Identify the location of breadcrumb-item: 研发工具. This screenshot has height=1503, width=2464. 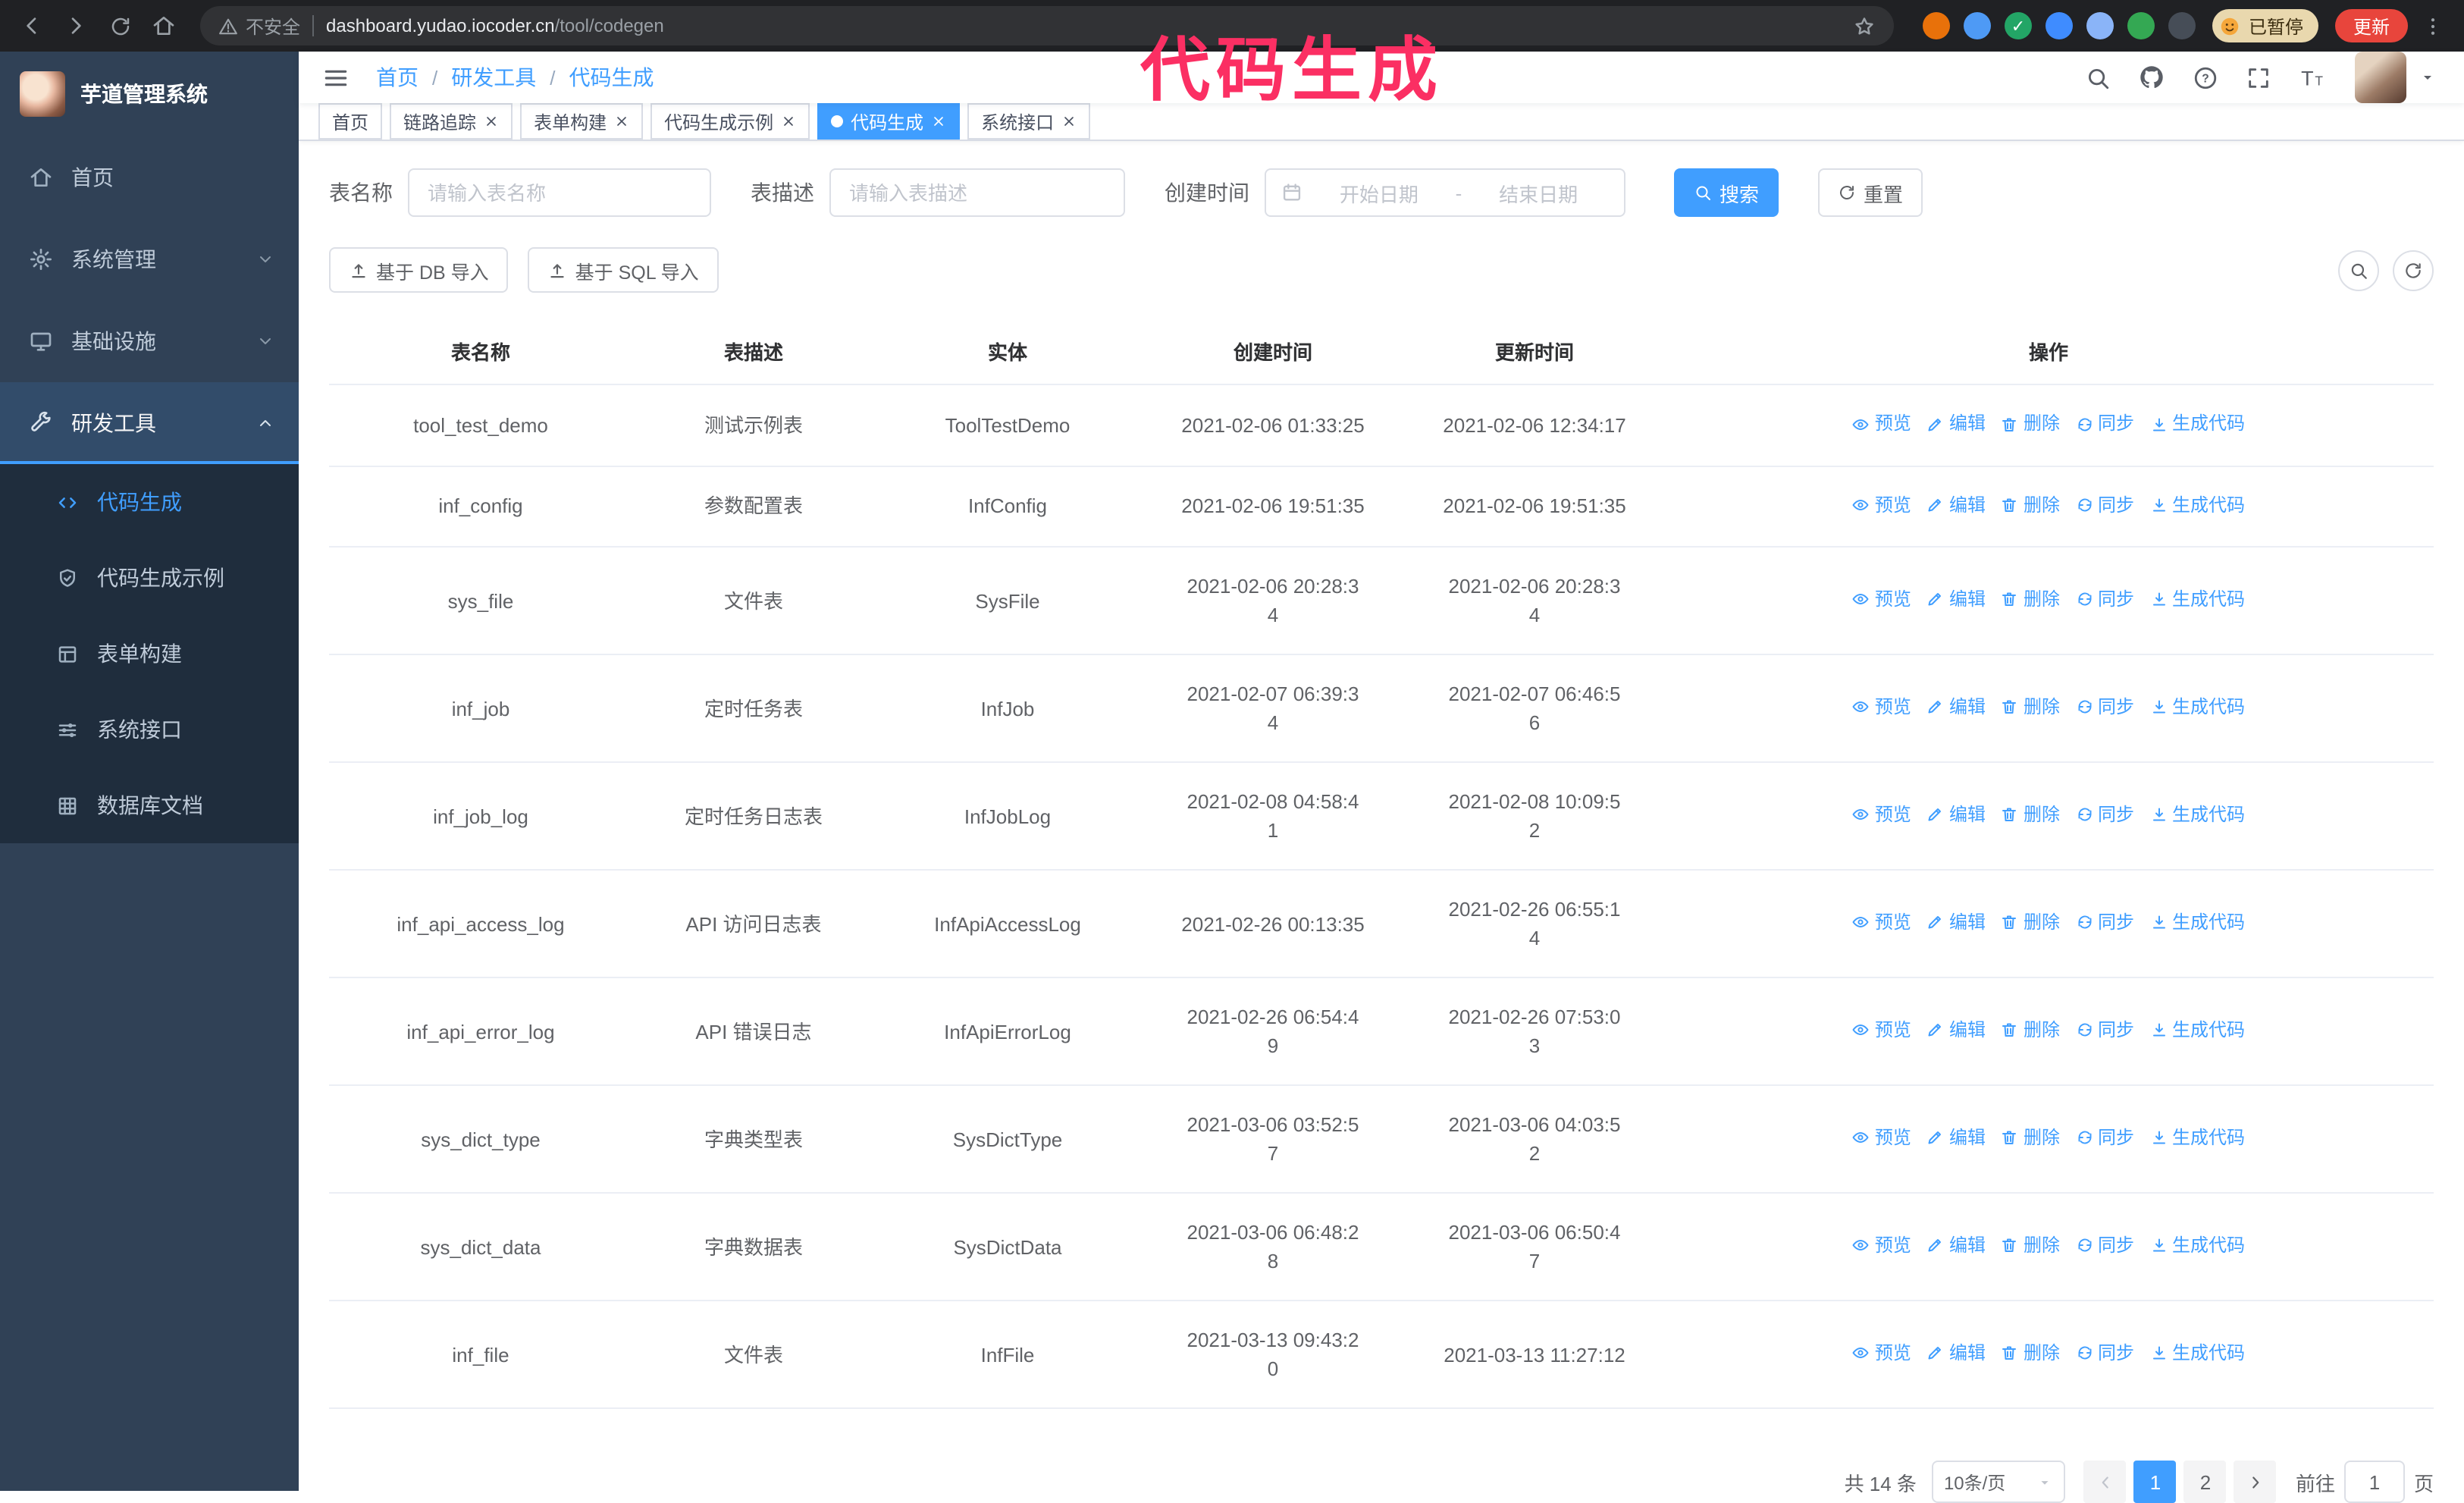
(494, 77).